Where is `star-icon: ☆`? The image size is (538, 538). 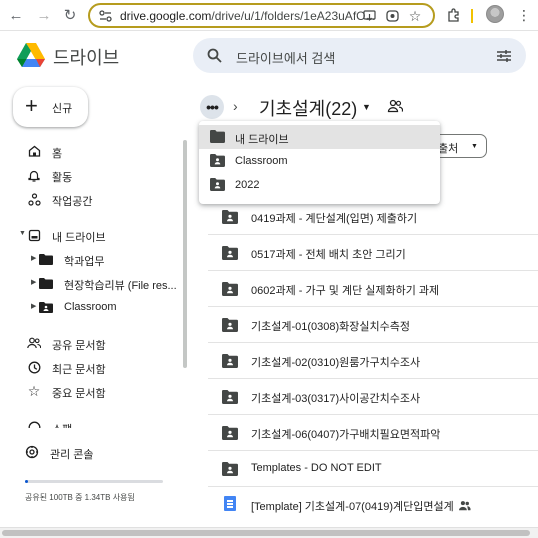
star-icon: ☆ is located at coordinates (34, 390).